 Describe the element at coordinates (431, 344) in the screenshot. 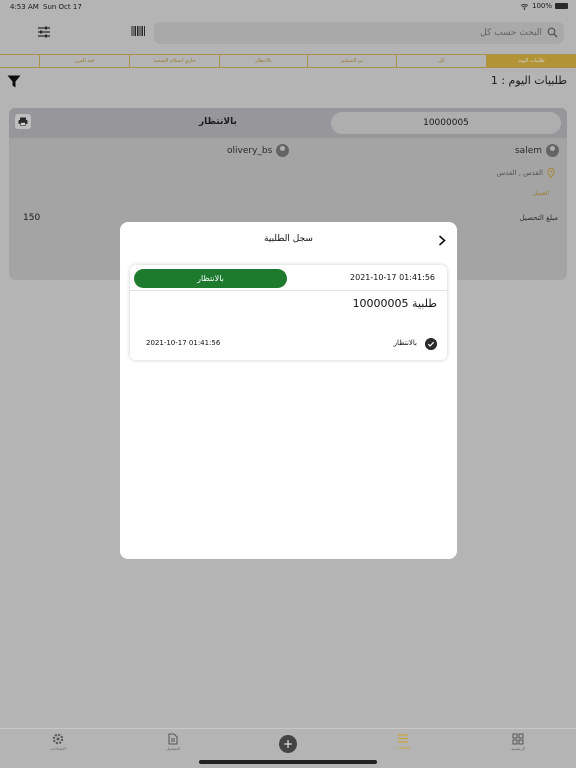

I see `check-circle-icon` at that location.